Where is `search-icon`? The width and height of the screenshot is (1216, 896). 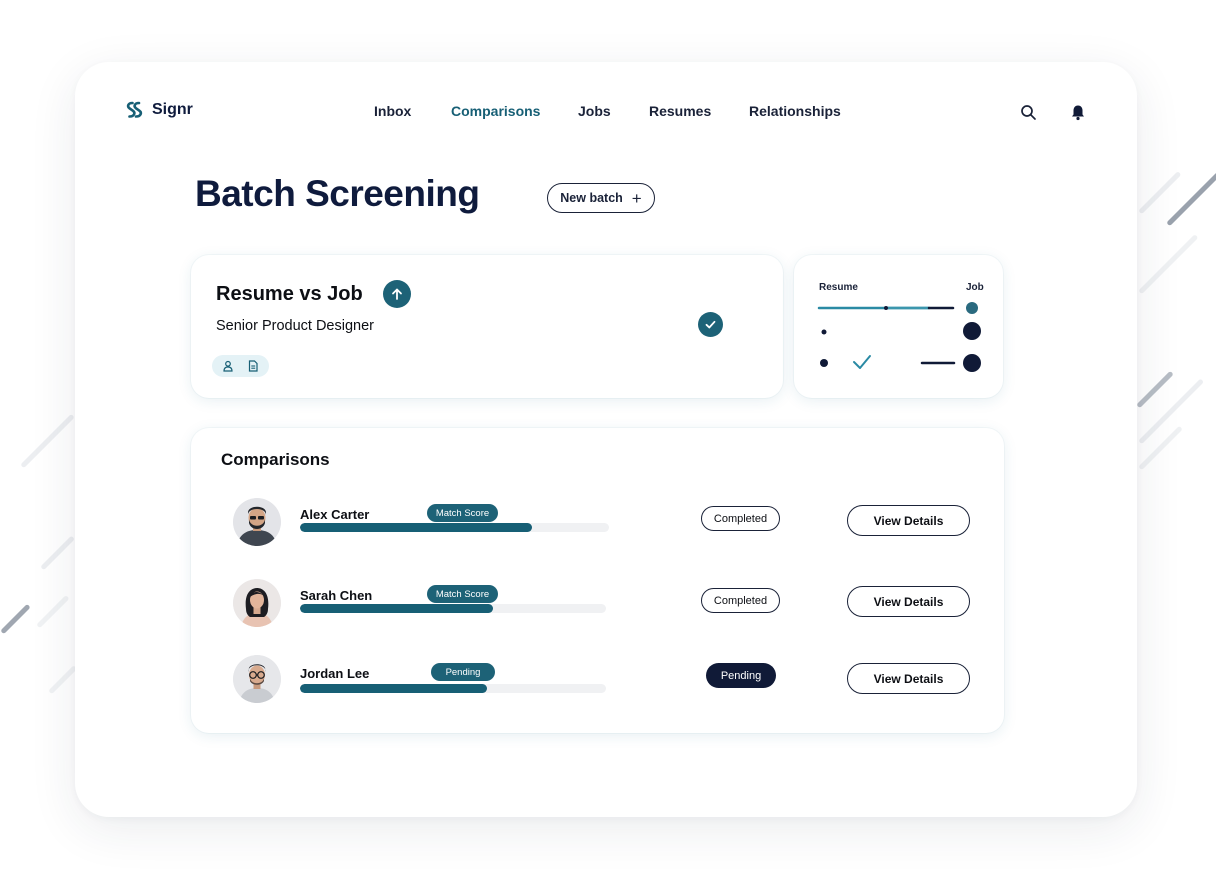
search-icon is located at coordinates (1028, 112).